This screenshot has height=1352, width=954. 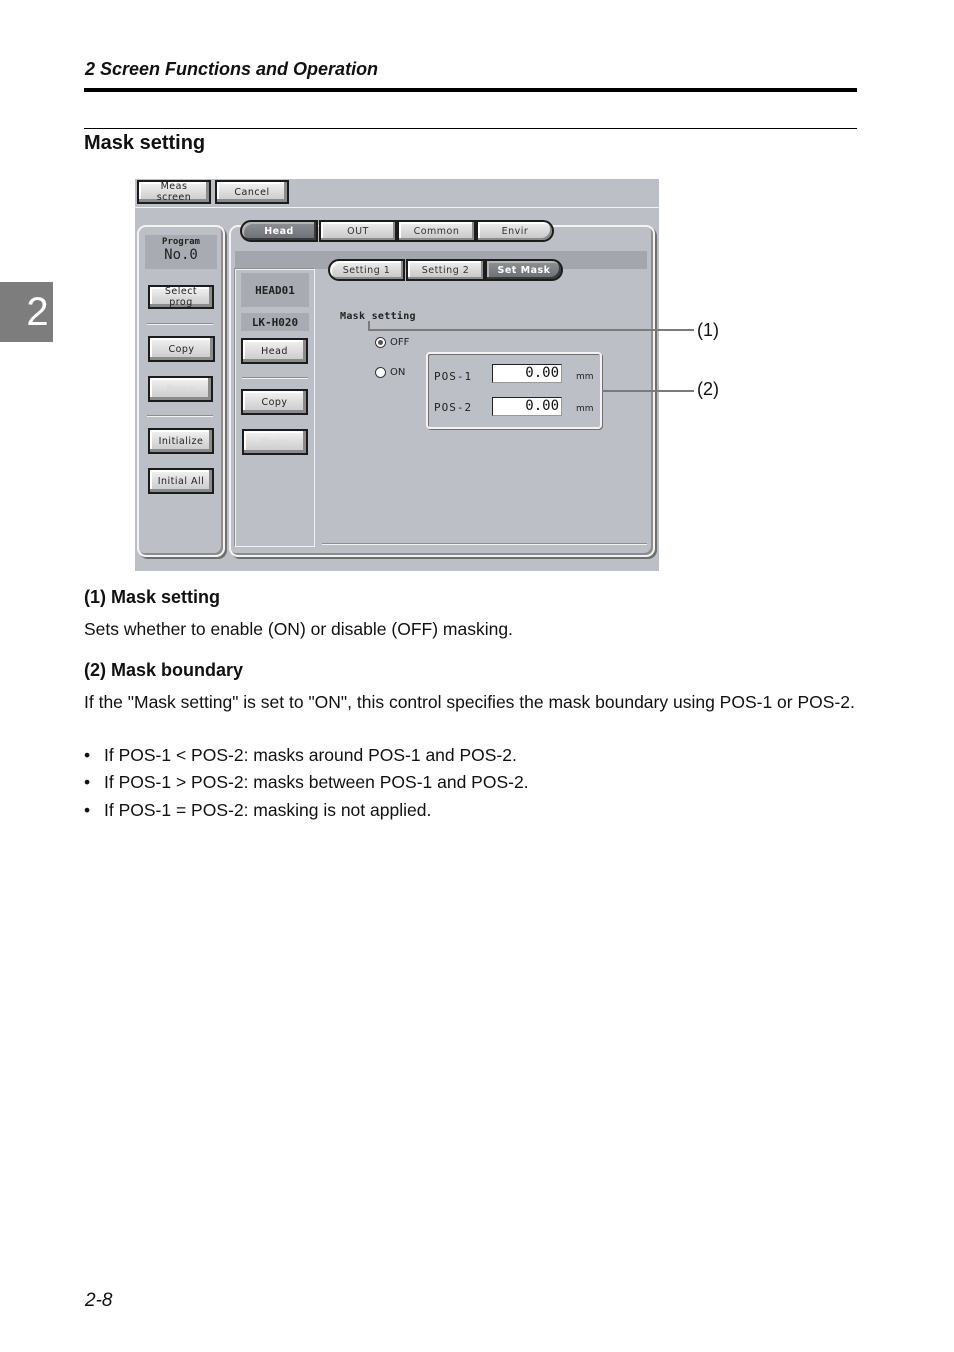 What do you see at coordinates (279, 231) in the screenshot?
I see `tab-head: Head` at bounding box center [279, 231].